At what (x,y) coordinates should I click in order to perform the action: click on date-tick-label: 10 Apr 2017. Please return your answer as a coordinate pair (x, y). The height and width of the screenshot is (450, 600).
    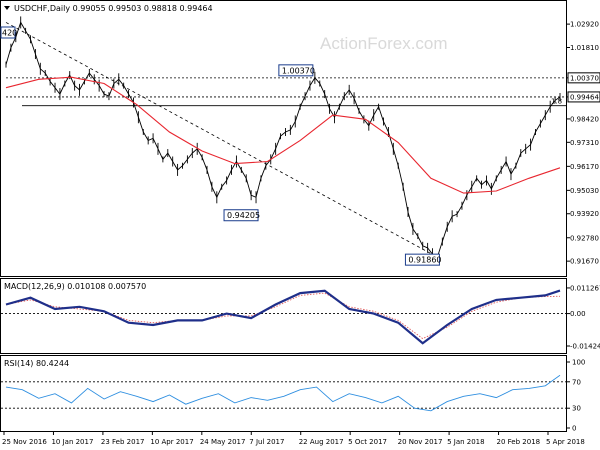
    Looking at the image, I should click on (171, 442).